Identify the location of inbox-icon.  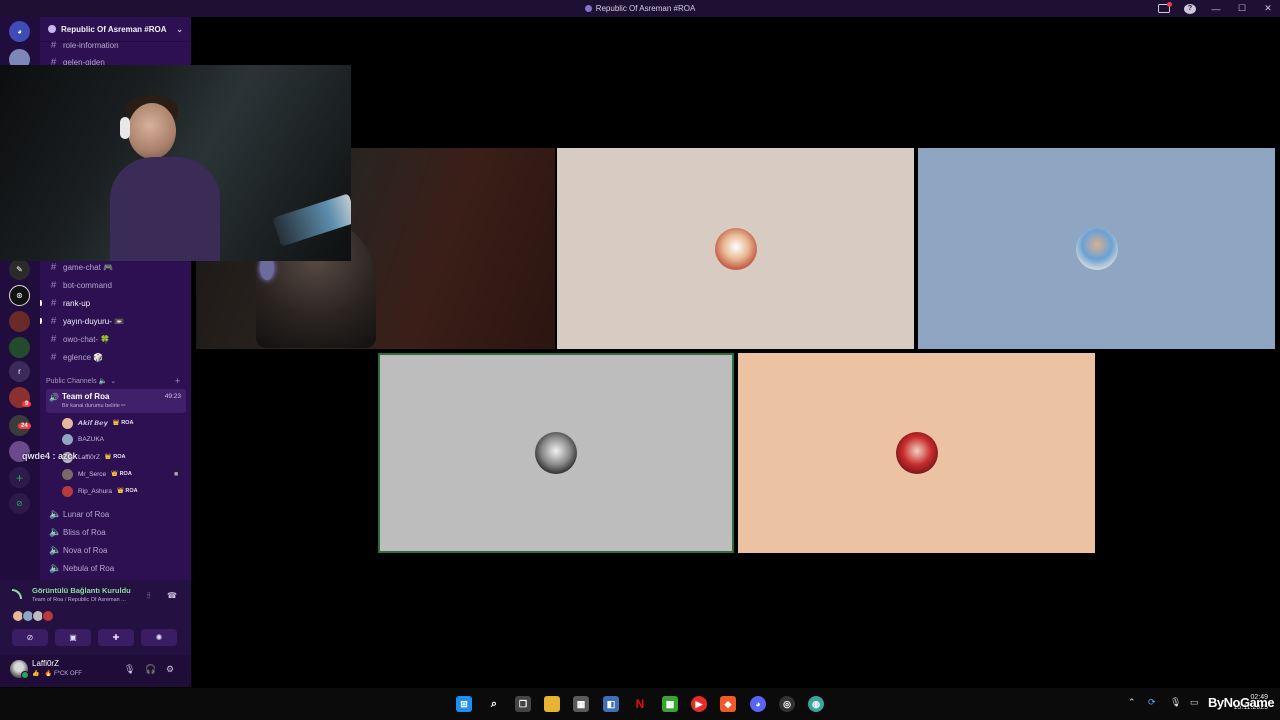
(1165, 7).